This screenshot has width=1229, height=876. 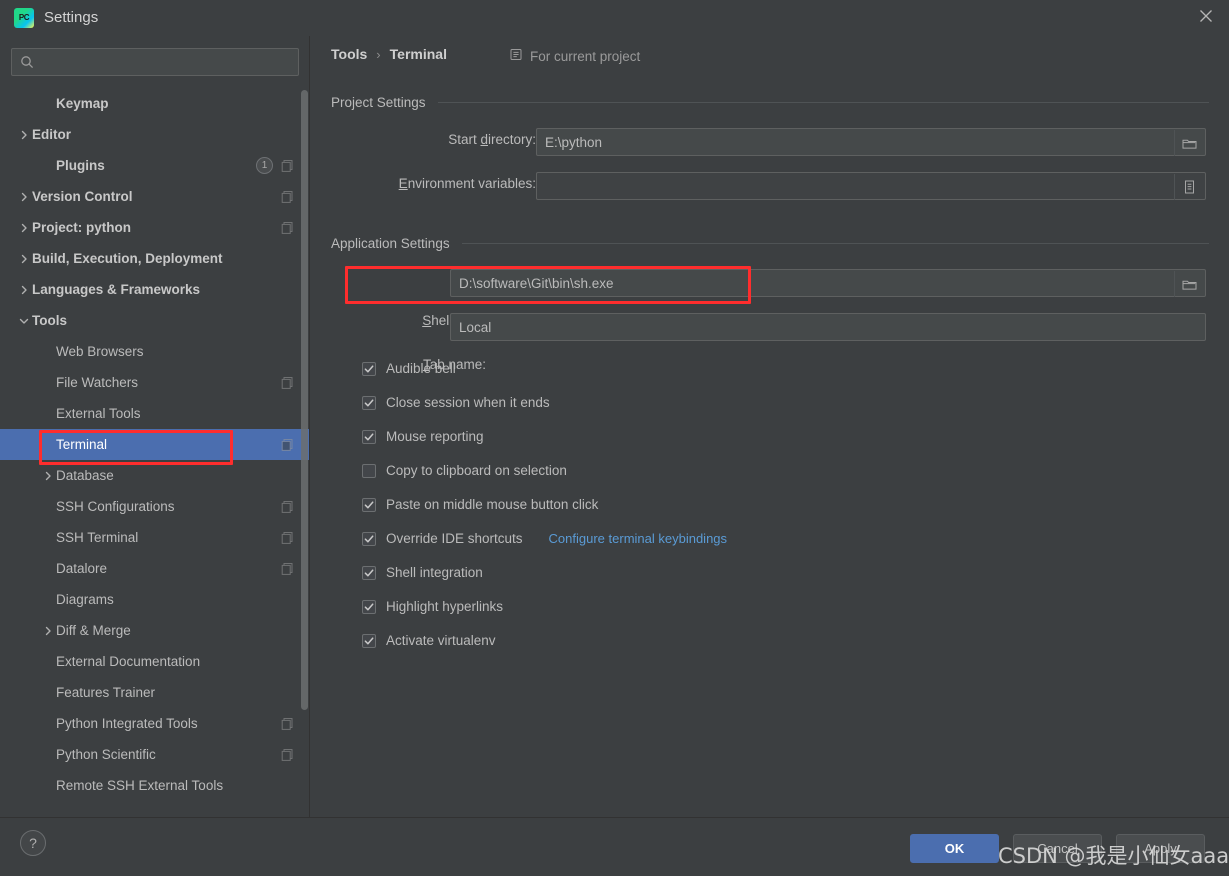 I want to click on sidebar-item-plugins: Plugins 1, so click(x=155, y=165).